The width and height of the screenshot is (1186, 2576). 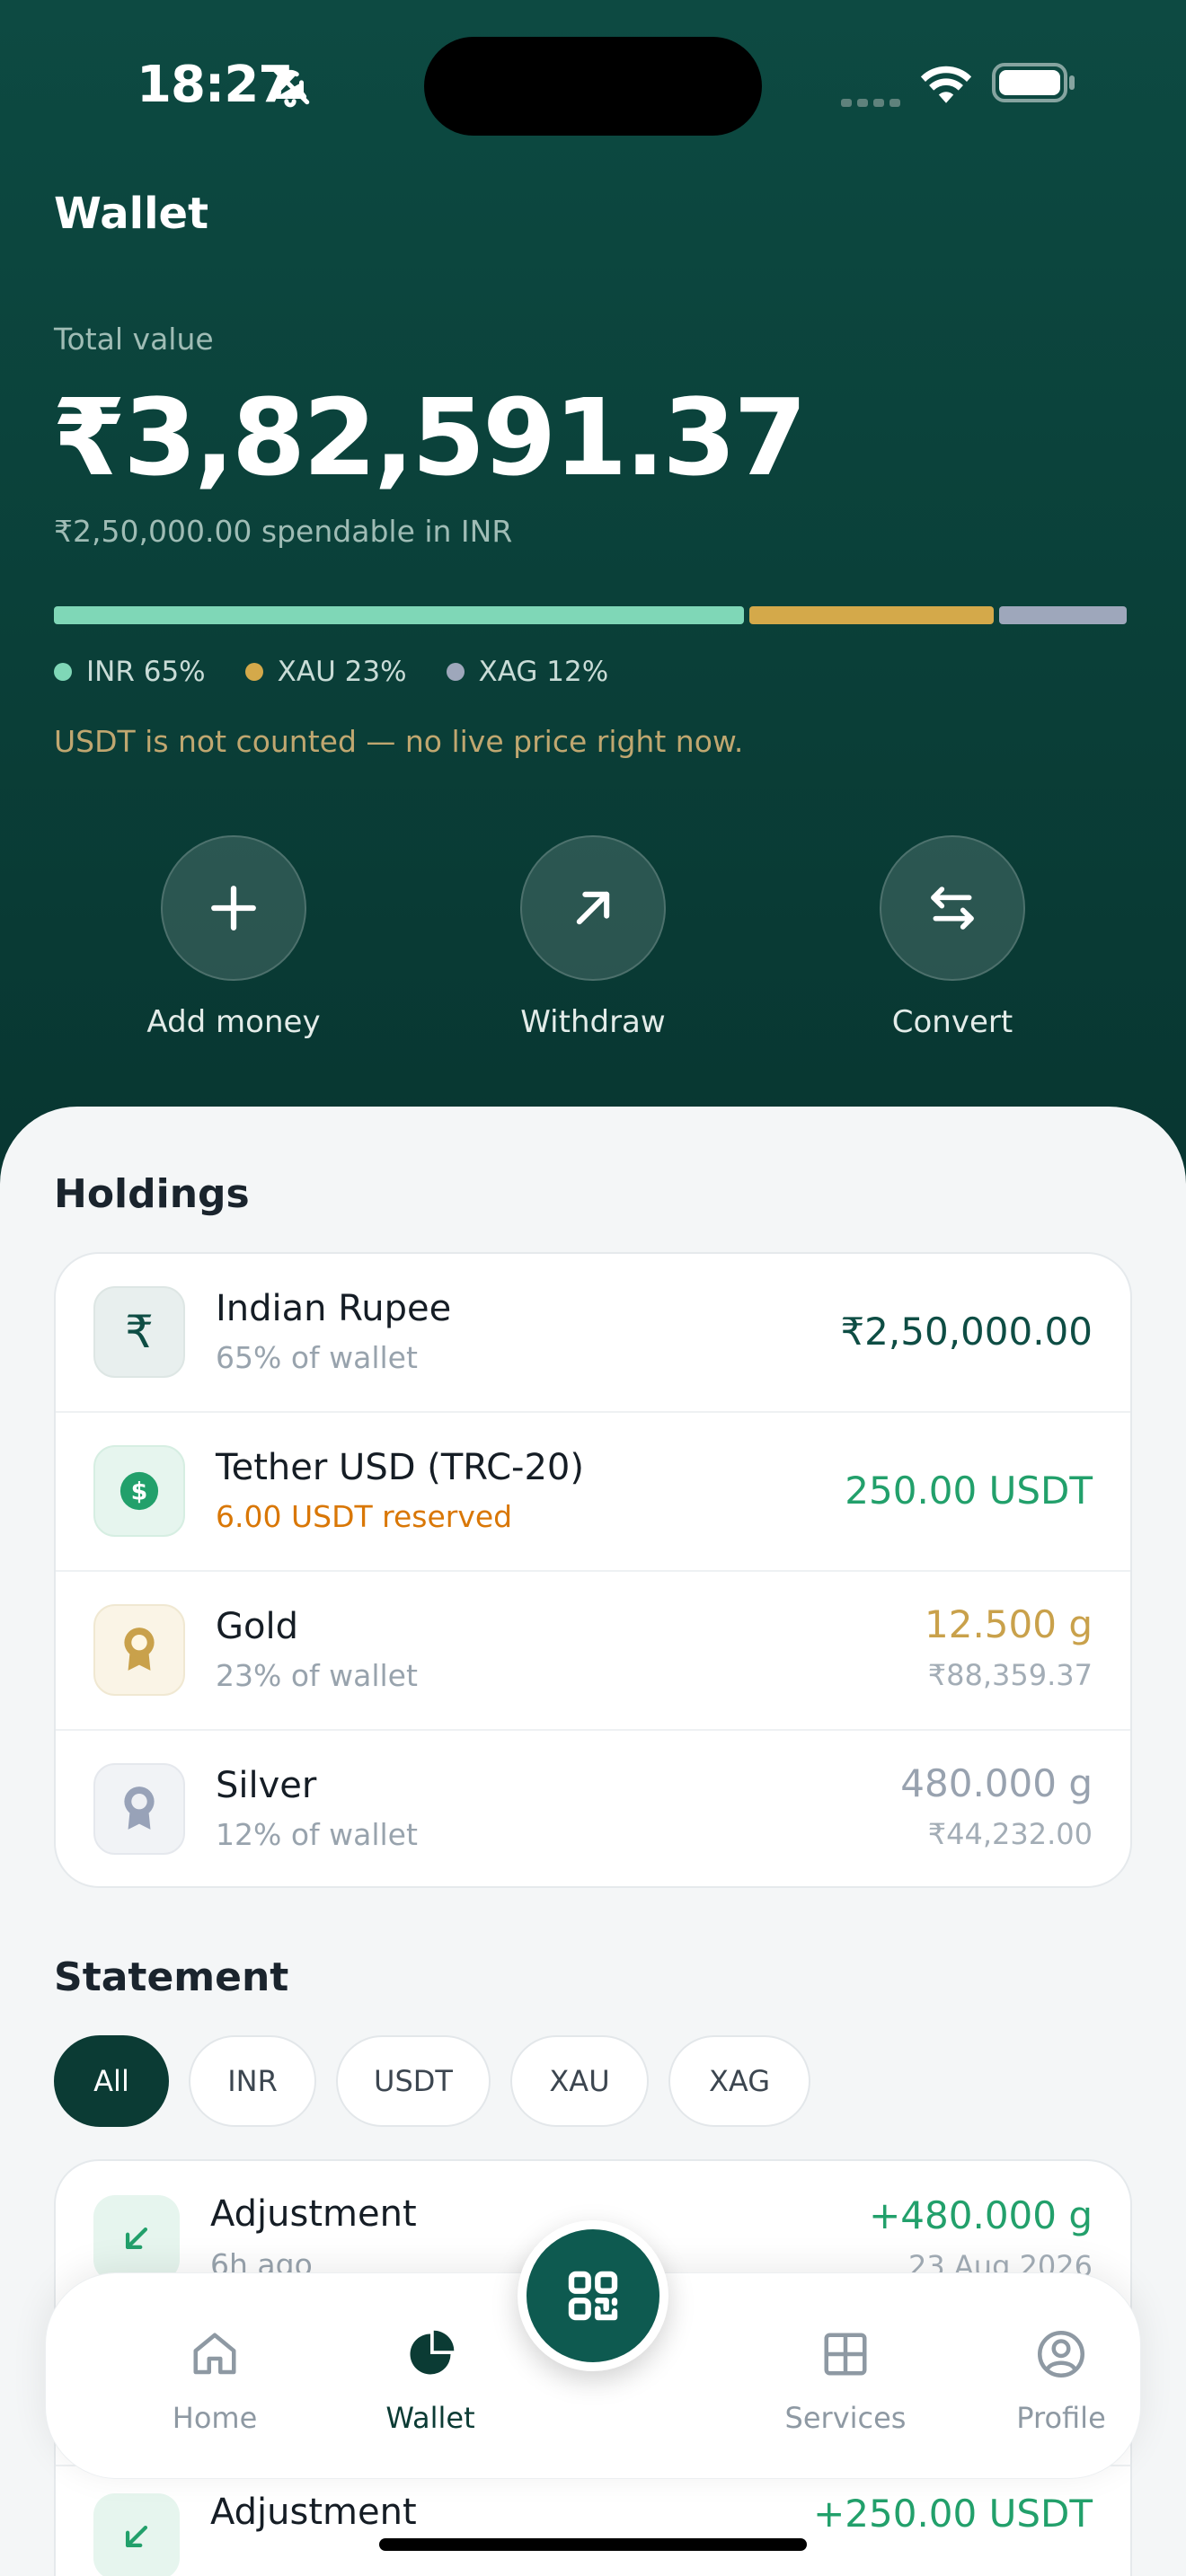 What do you see at coordinates (845, 2381) in the screenshot?
I see `tab-services: Services` at bounding box center [845, 2381].